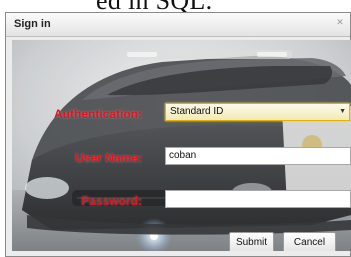 The width and height of the screenshot is (351, 257). Describe the element at coordinates (98, 114) in the screenshot. I see `authentication-label: Authentication:` at that location.